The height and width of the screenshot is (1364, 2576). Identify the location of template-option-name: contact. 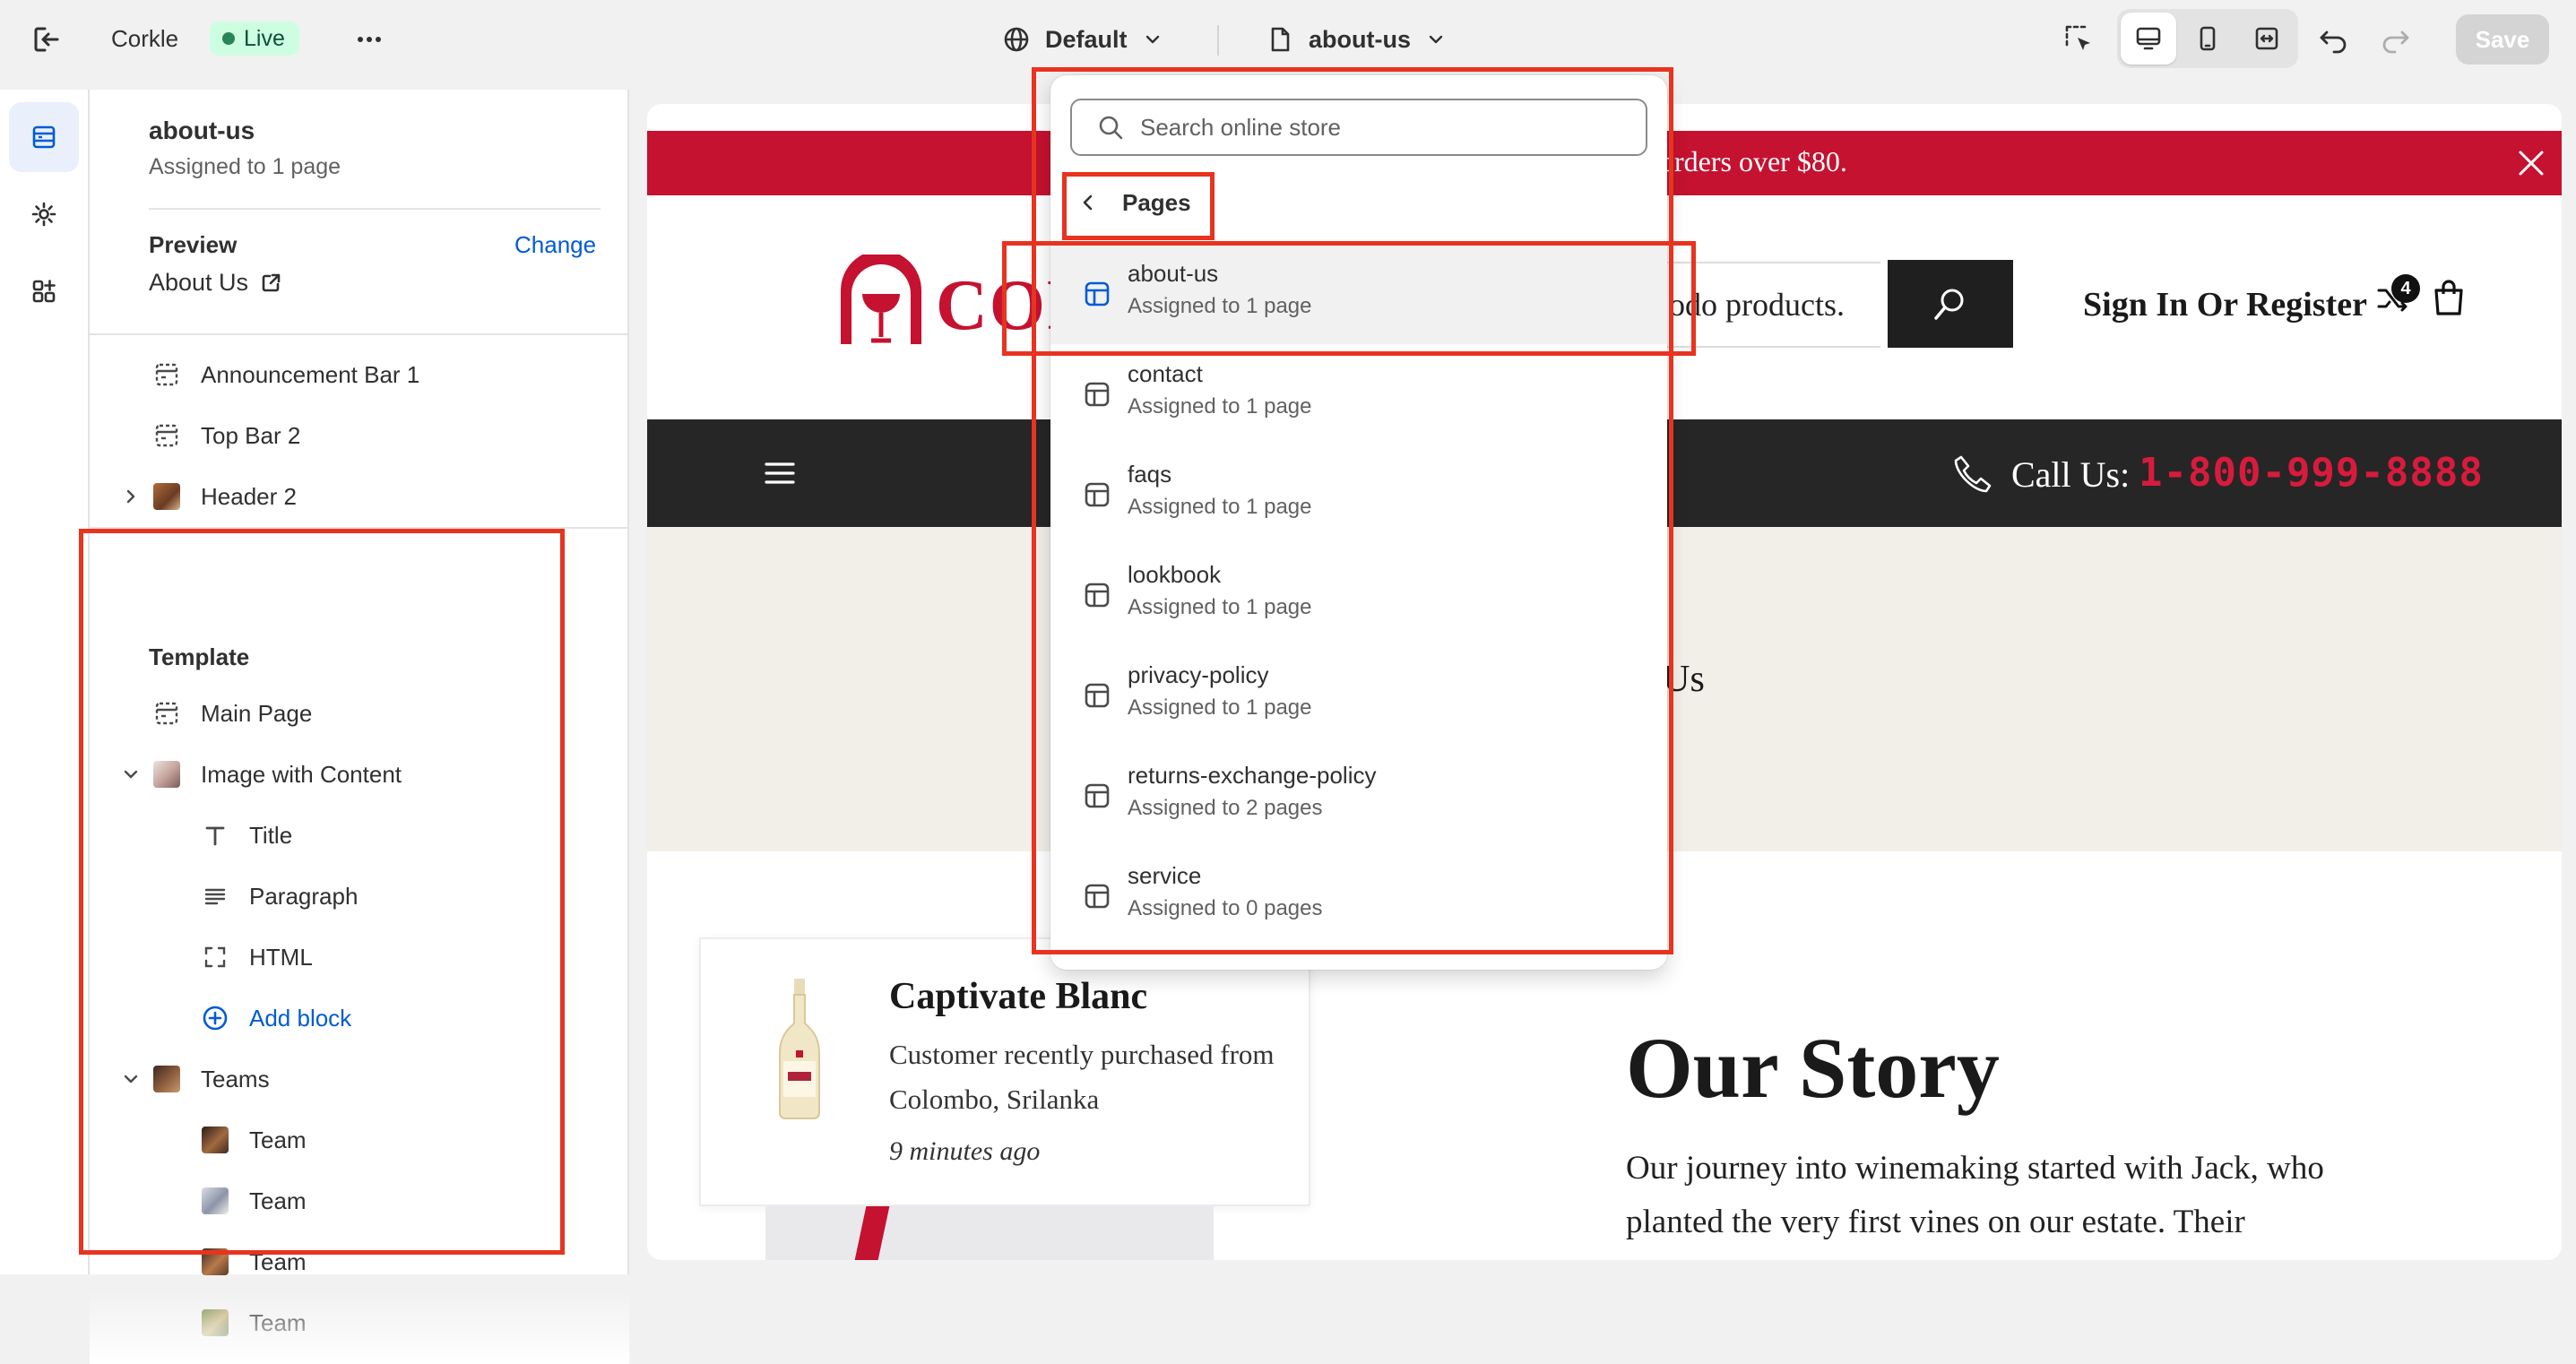
(1165, 373).